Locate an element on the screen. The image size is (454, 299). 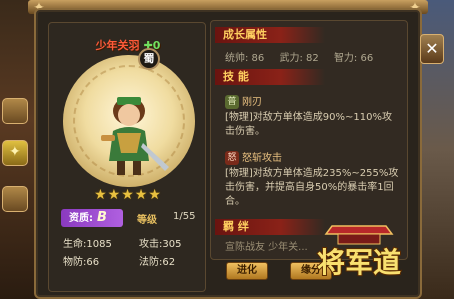
skill-1-description: [物理]对敌方单体造成90%~110%攻击伤害。 is located at coordinates (308, 124).